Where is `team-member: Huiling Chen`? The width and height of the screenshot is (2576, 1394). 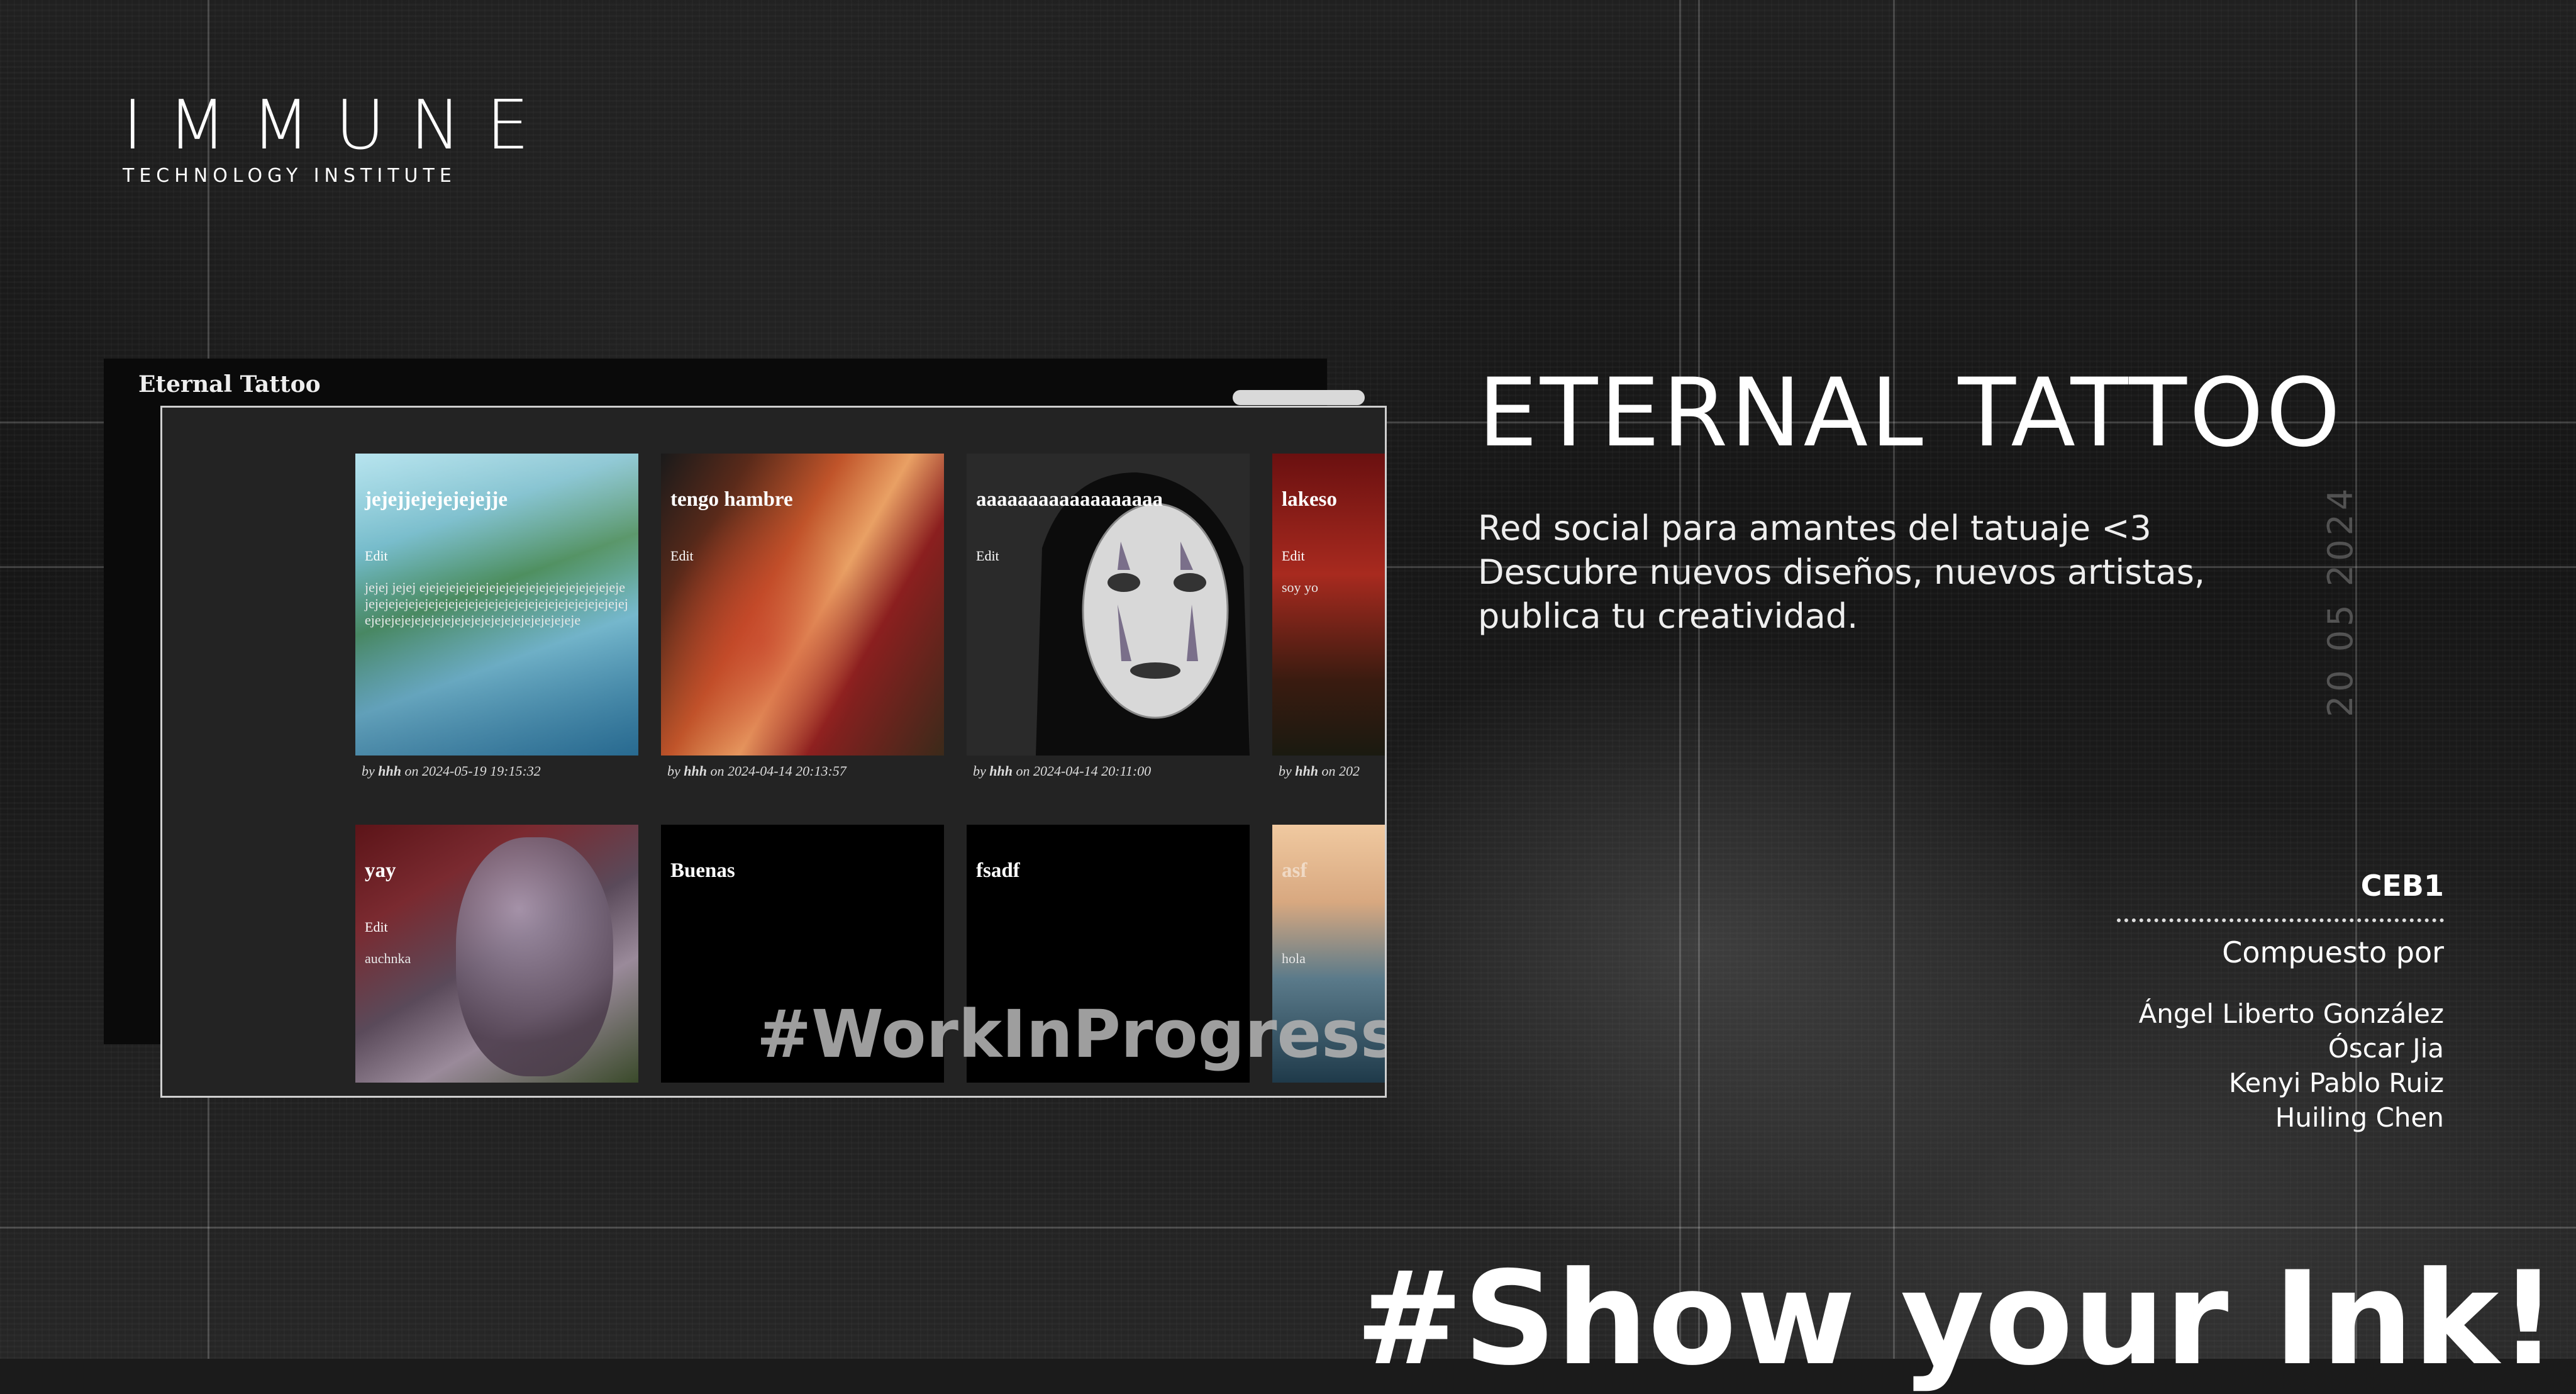
team-member: Huiling Chen is located at coordinates (2359, 1117).